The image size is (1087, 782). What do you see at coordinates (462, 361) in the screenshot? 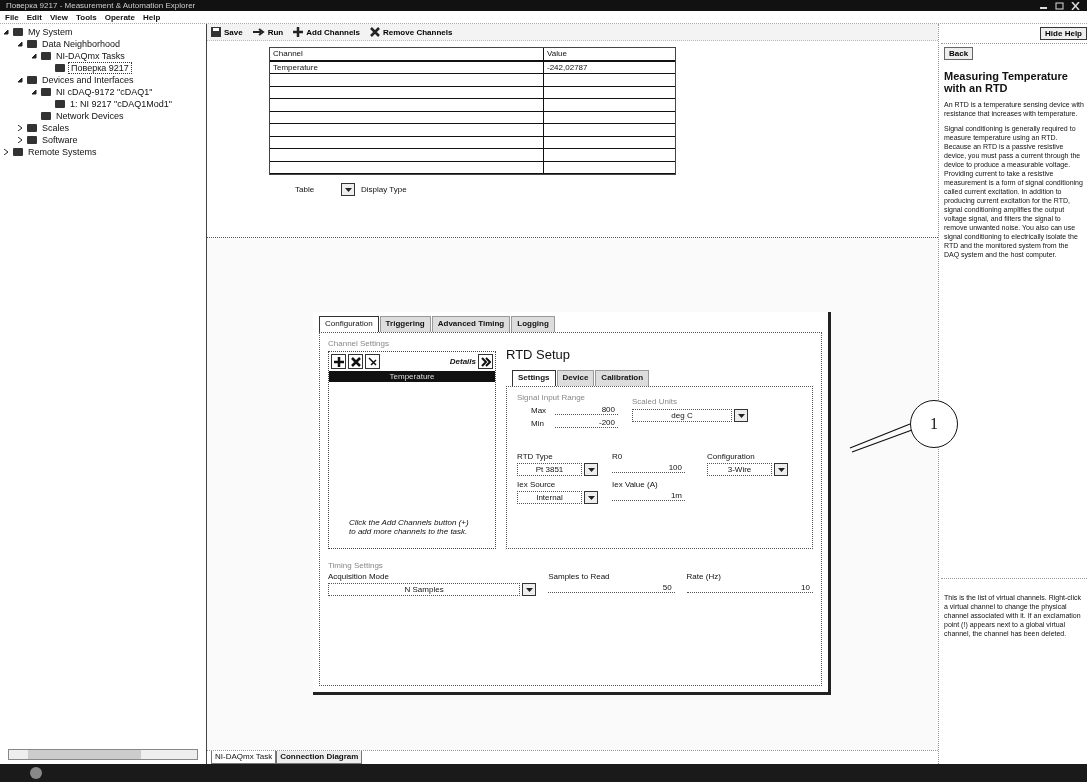
I see `details-label: Details` at bounding box center [462, 361].